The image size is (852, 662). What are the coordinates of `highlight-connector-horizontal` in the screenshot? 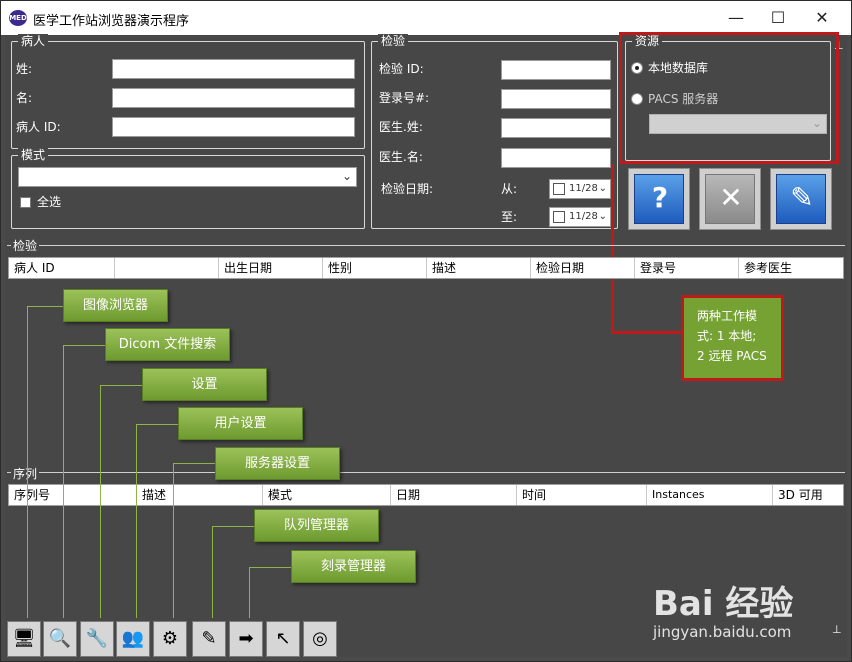 It's located at (648, 332).